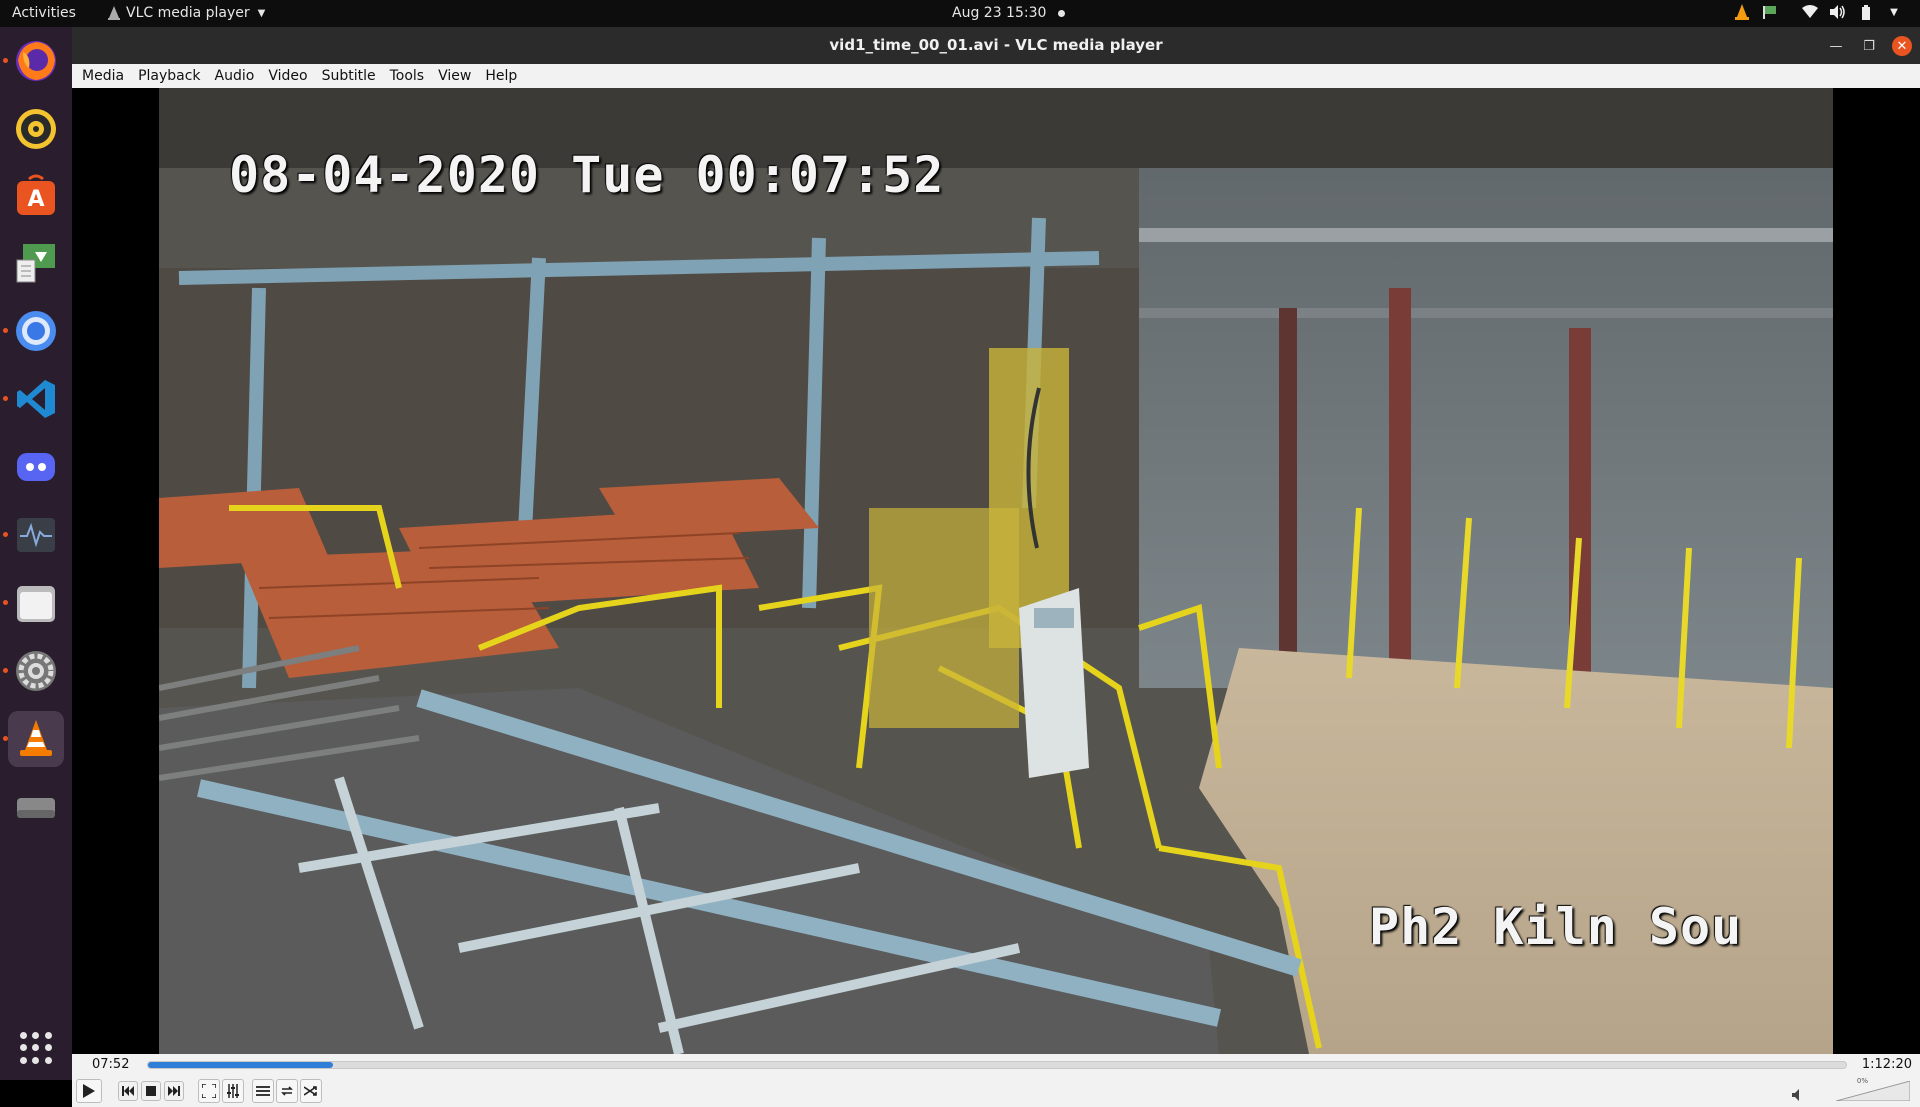 This screenshot has height=1107, width=1920. What do you see at coordinates (36, 739) in the screenshot?
I see `dock-vlc-icon` at bounding box center [36, 739].